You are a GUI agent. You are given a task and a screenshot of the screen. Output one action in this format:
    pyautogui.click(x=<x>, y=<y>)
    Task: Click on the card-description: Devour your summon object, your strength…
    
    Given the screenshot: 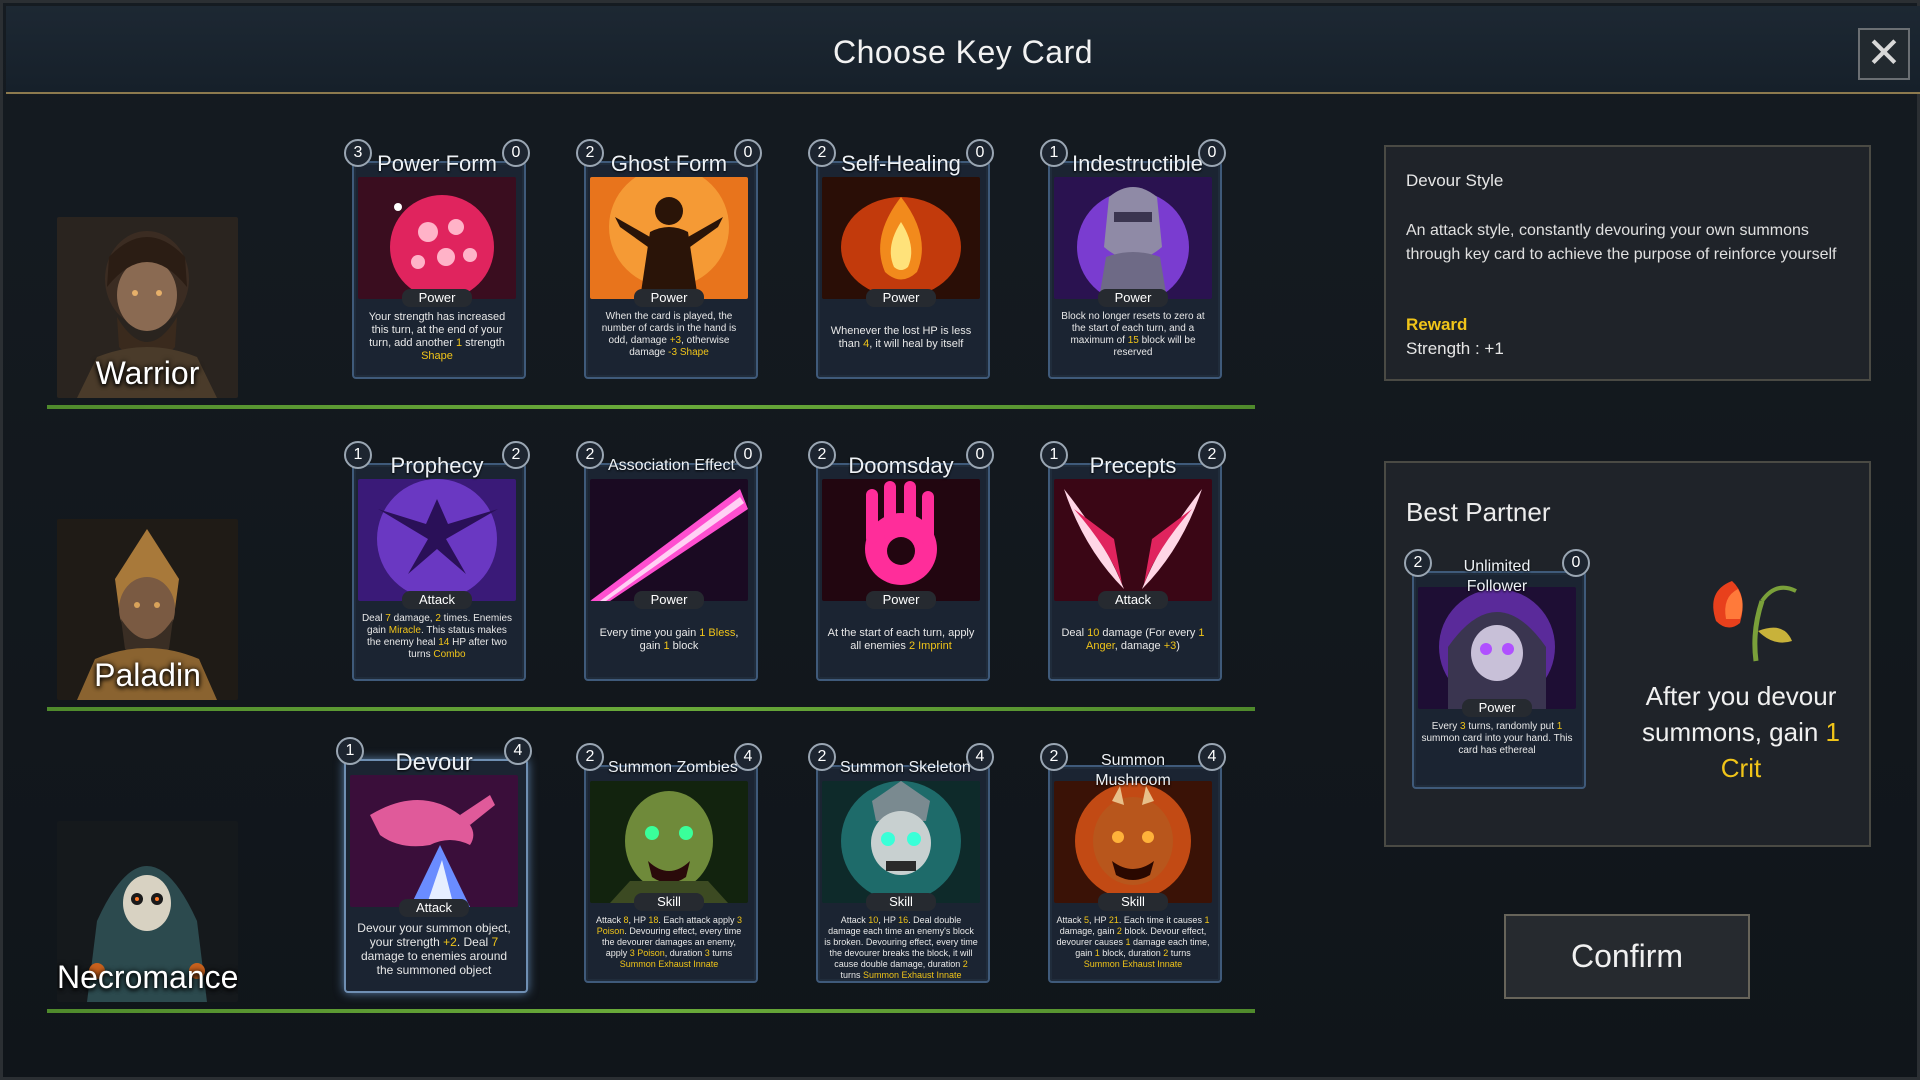 What is the action you would take?
    pyautogui.click(x=434, y=949)
    